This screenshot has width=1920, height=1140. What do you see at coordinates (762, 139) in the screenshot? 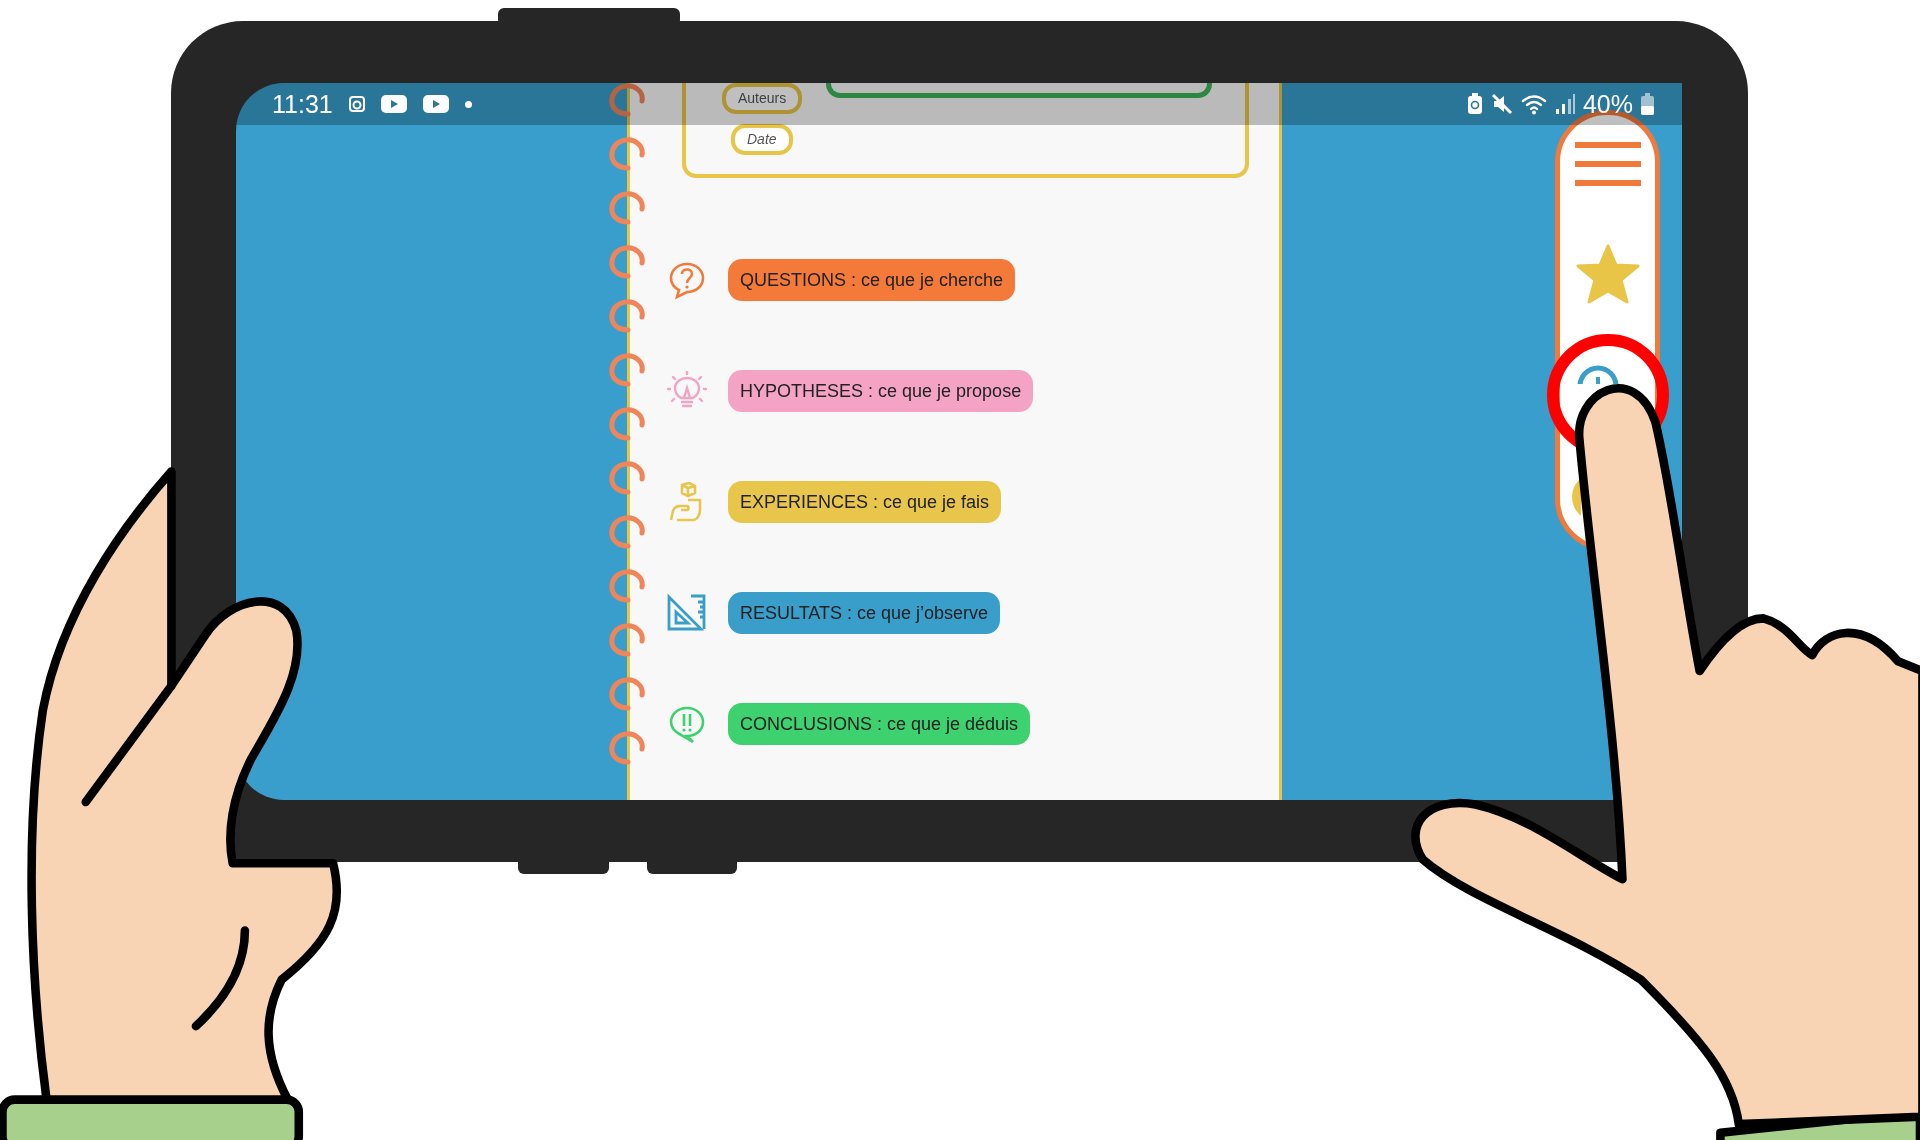
I see `field-label: Date` at bounding box center [762, 139].